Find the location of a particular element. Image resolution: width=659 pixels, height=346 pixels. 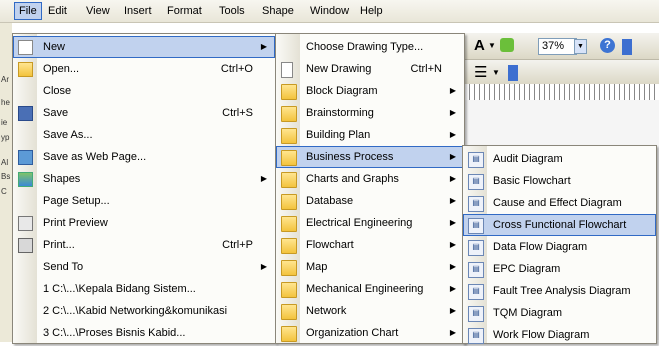

new-menu-item: Database ▶ is located at coordinates (370, 201).